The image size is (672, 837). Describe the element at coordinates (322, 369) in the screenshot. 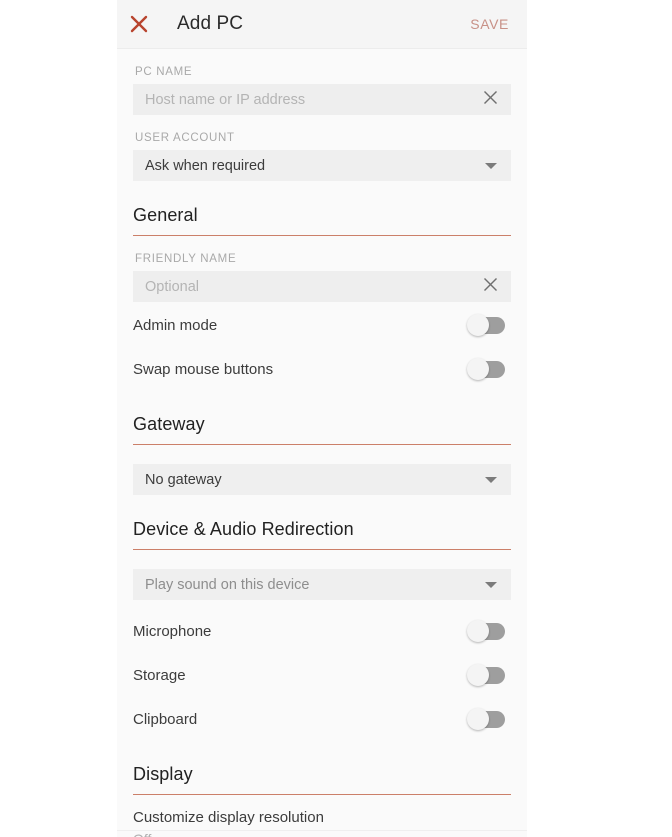

I see `swap-mouse-buttons-row: Swap mouse buttons` at that location.